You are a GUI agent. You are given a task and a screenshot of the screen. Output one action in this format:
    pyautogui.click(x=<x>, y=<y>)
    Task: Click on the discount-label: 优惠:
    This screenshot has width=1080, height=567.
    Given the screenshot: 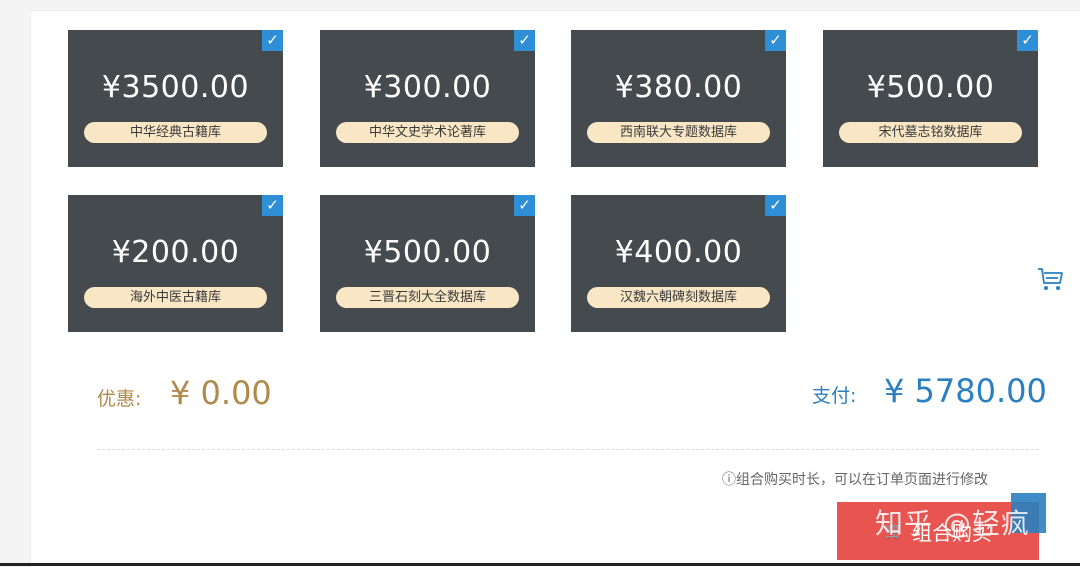 What is the action you would take?
    pyautogui.click(x=119, y=399)
    